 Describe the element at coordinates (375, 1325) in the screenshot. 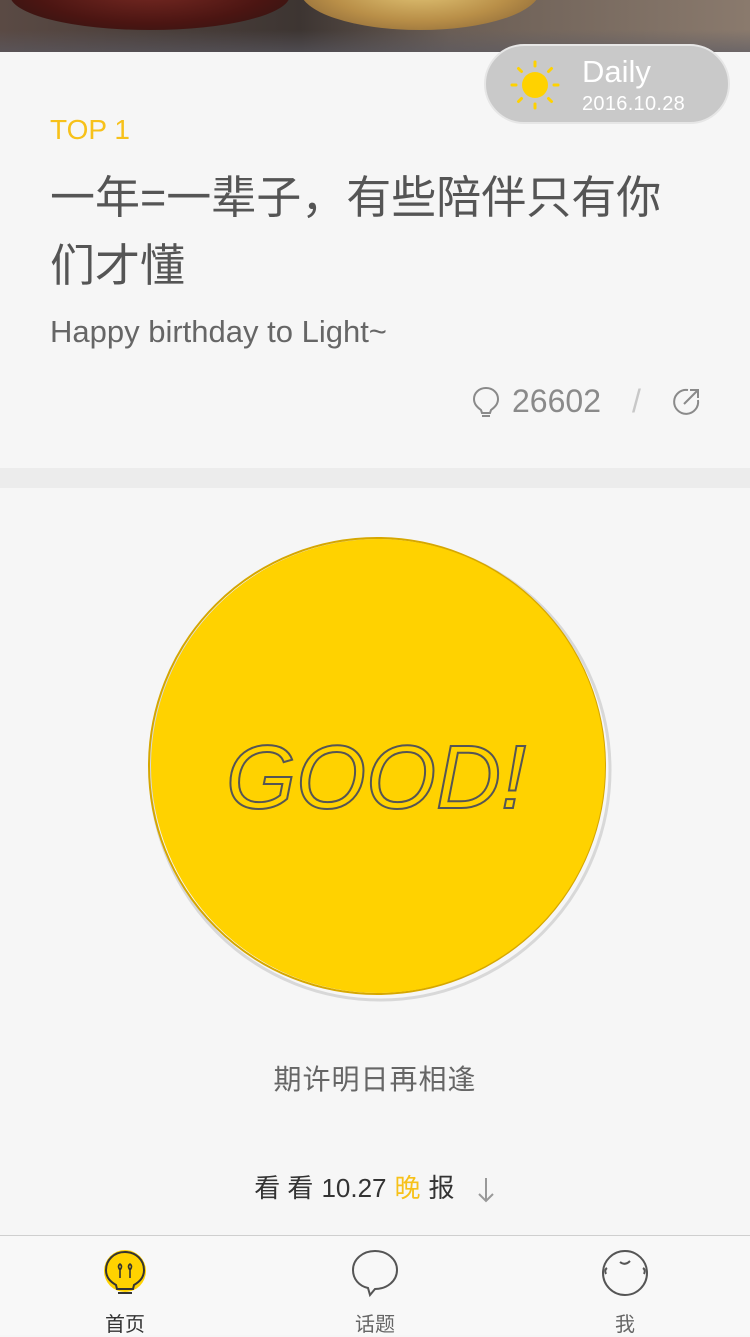

I see `tab-topics-label: 话题` at that location.